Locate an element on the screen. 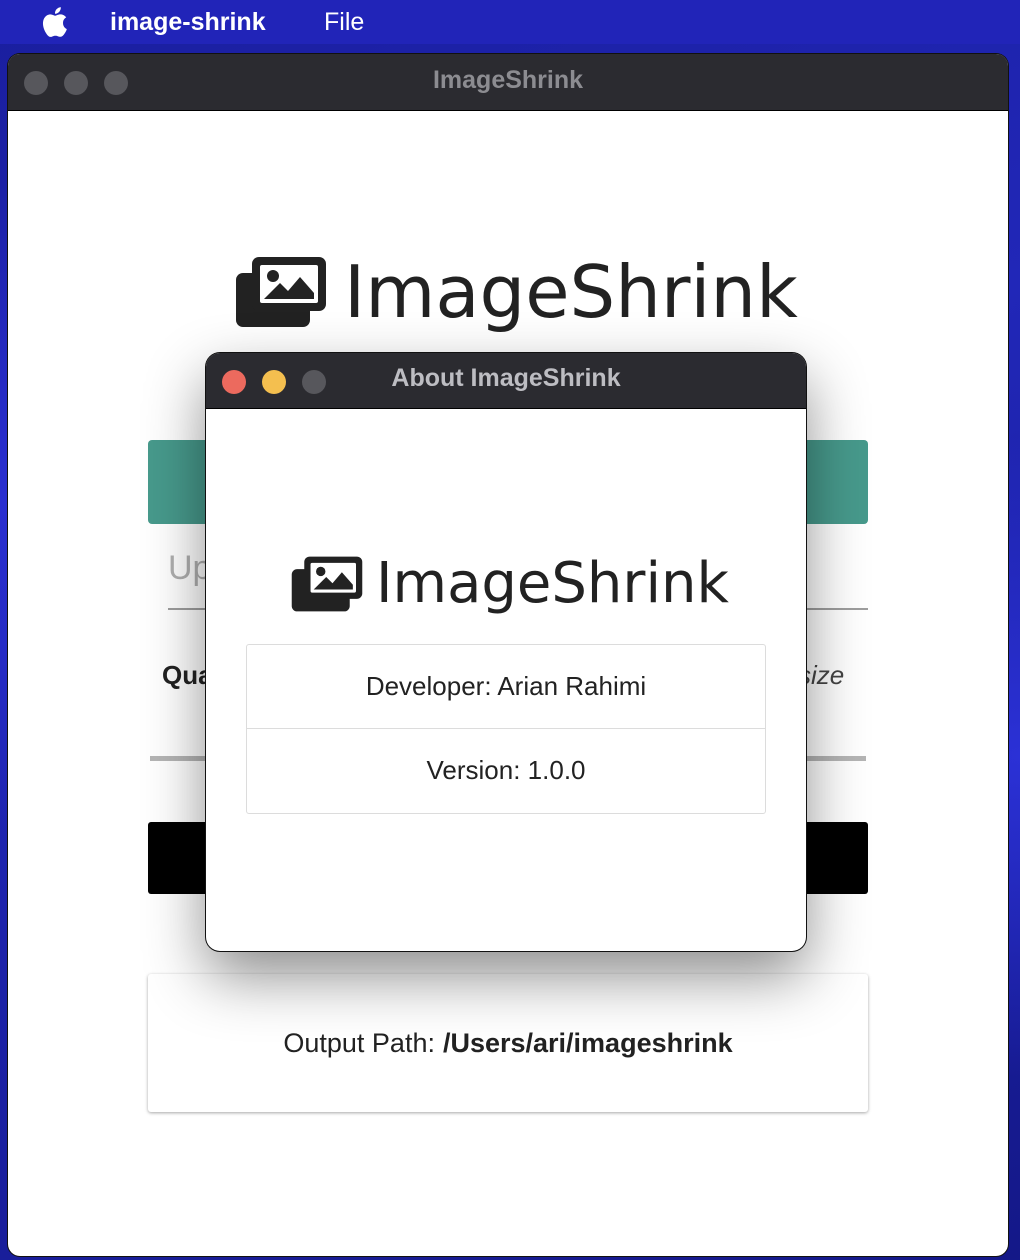 The image size is (1020, 1260). about-titlebar: About ImageShrink is located at coordinates (506, 381).